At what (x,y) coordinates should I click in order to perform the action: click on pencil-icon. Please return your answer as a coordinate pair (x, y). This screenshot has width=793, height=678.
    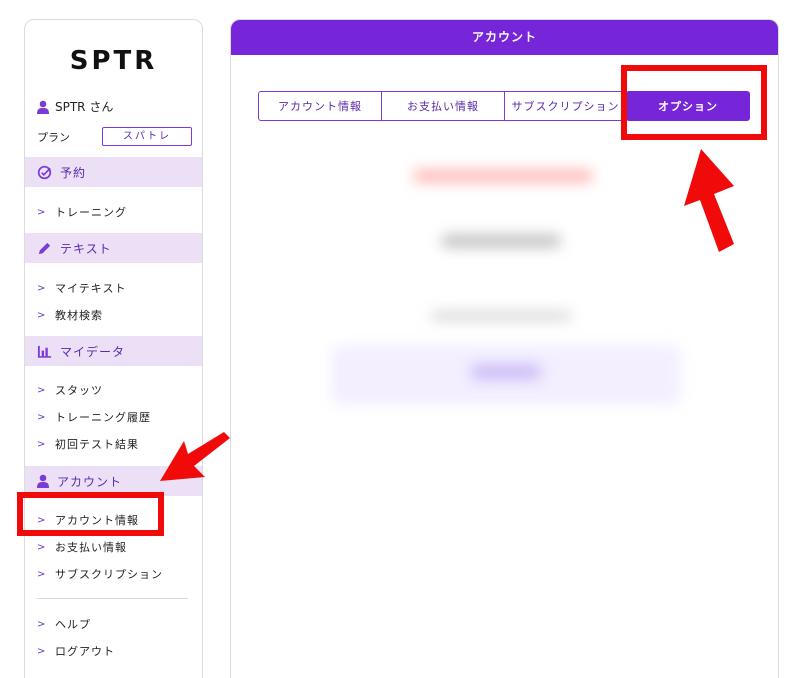
    Looking at the image, I should click on (44, 248).